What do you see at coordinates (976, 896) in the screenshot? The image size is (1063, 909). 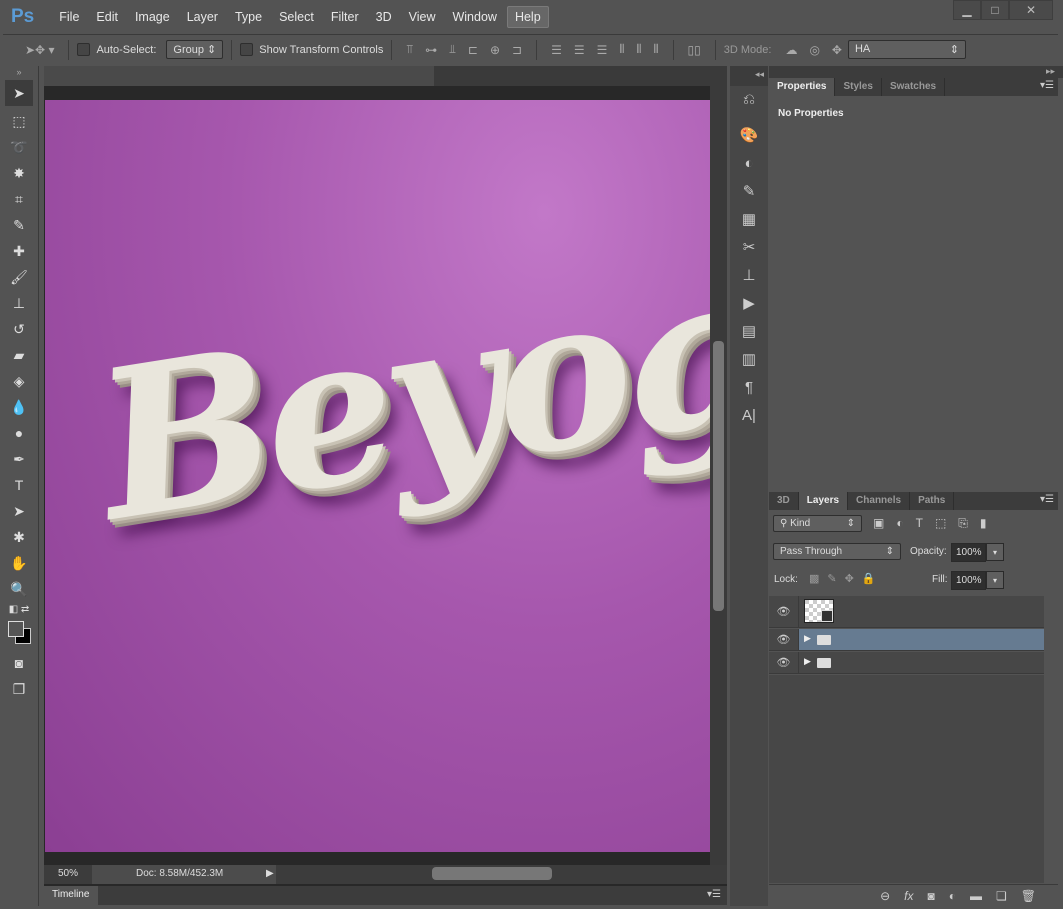 I see `new-group-icon: ▬` at bounding box center [976, 896].